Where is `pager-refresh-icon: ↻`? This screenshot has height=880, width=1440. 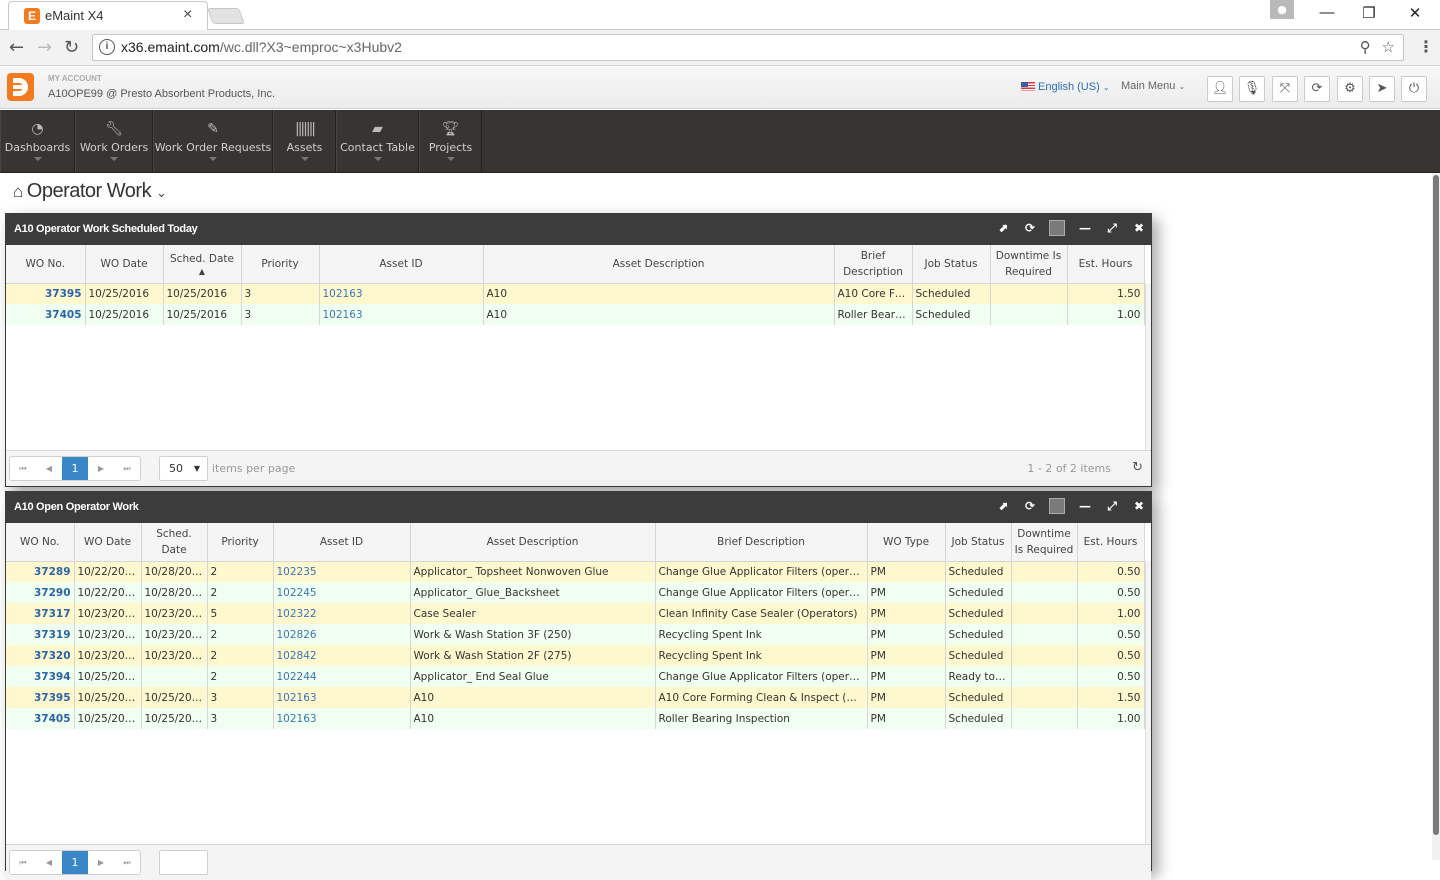 pager-refresh-icon: ↻ is located at coordinates (1137, 467).